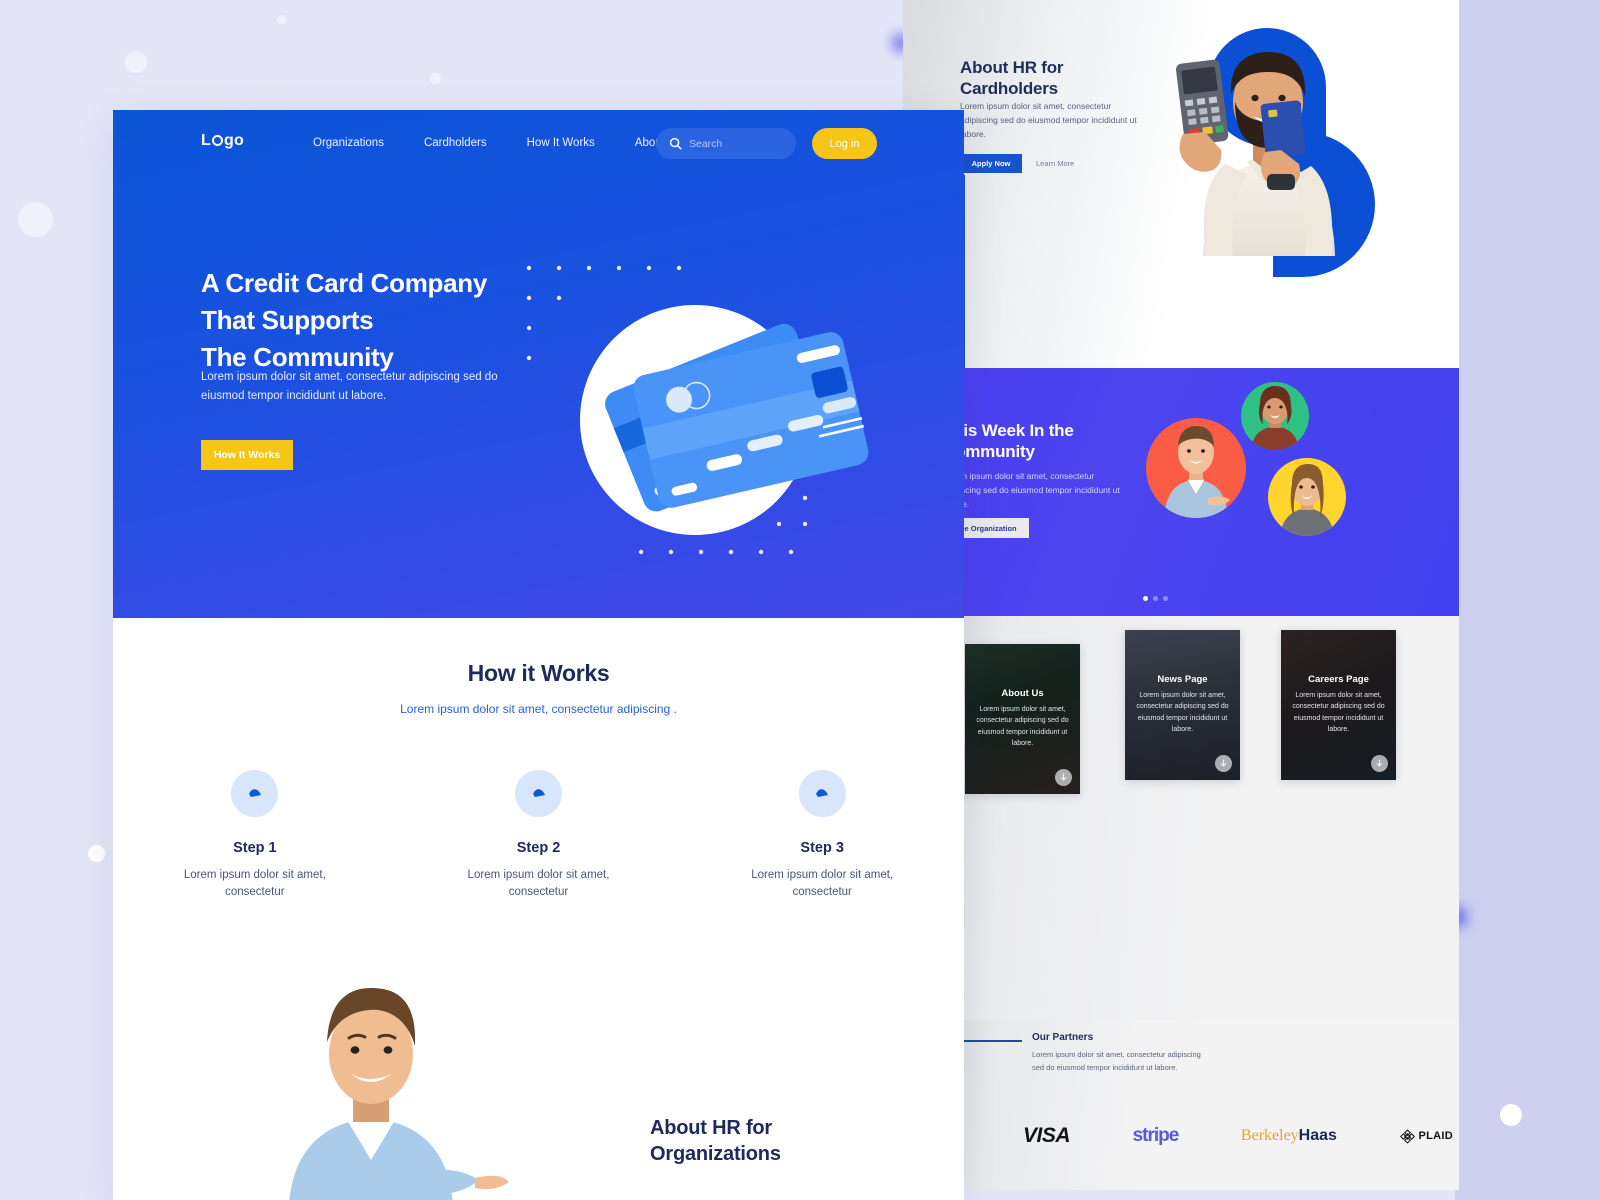 The width and height of the screenshot is (1600, 1200). Describe the element at coordinates (1527, 600) in the screenshot. I see `right-background-band` at that location.